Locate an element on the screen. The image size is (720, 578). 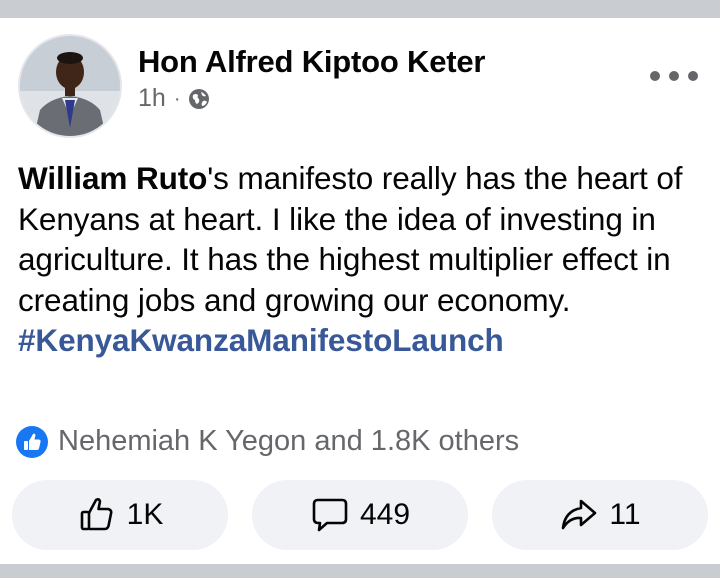
hashtag-link: #KenyaKwanzaManifestoLaunch is located at coordinates (363, 340).